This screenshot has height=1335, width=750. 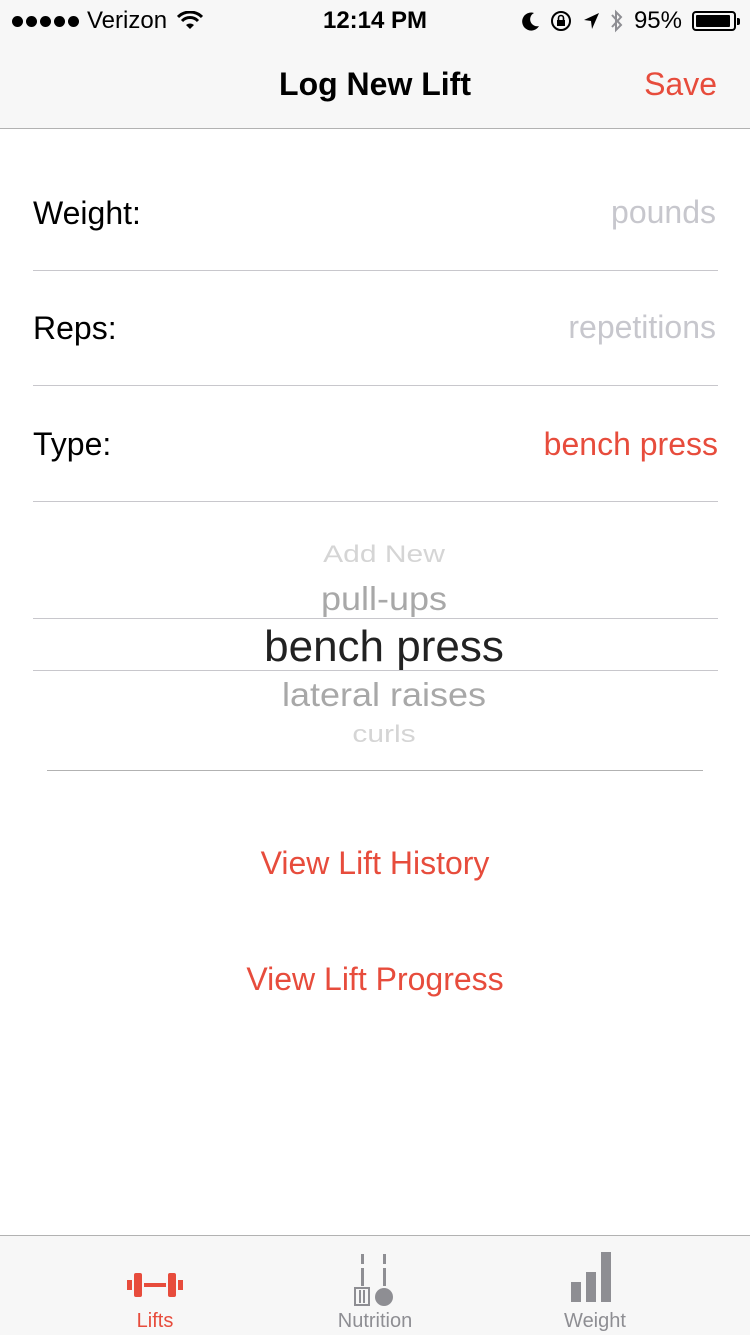 What do you see at coordinates (72, 444) in the screenshot?
I see `type-label: Type:` at bounding box center [72, 444].